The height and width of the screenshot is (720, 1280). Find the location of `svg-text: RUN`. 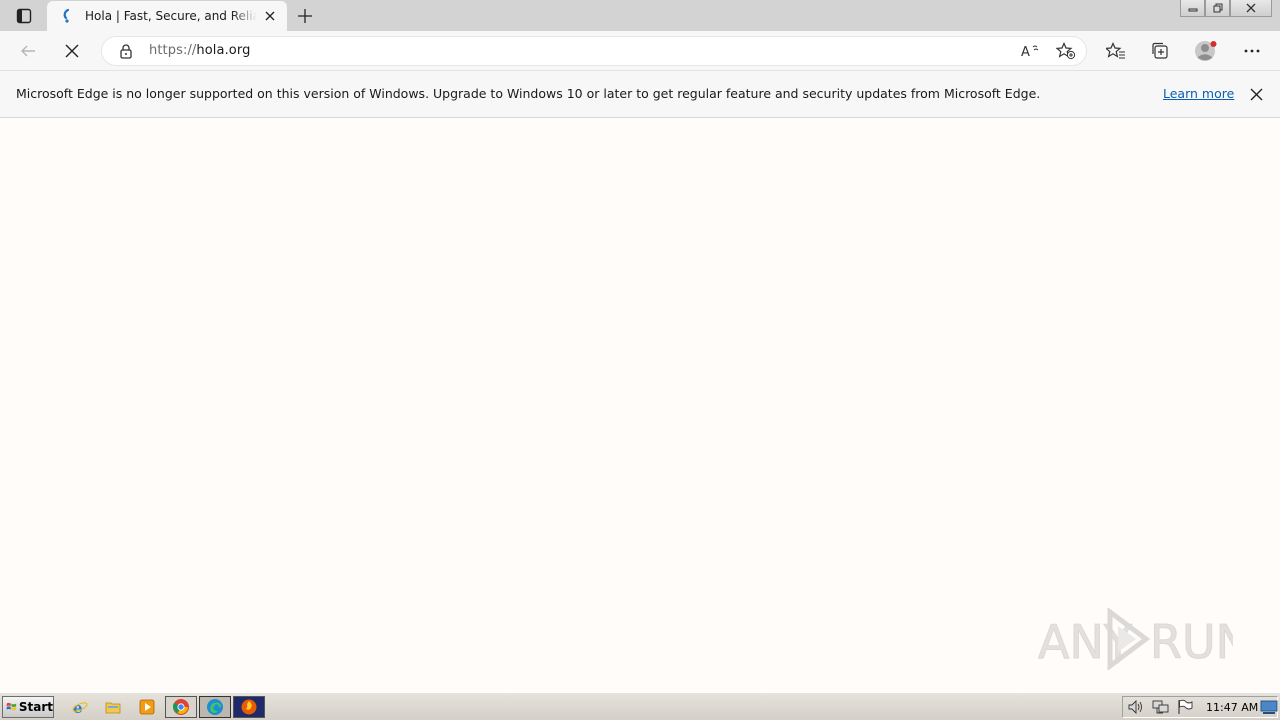

svg-text: RUN is located at coordinates (1191, 642).